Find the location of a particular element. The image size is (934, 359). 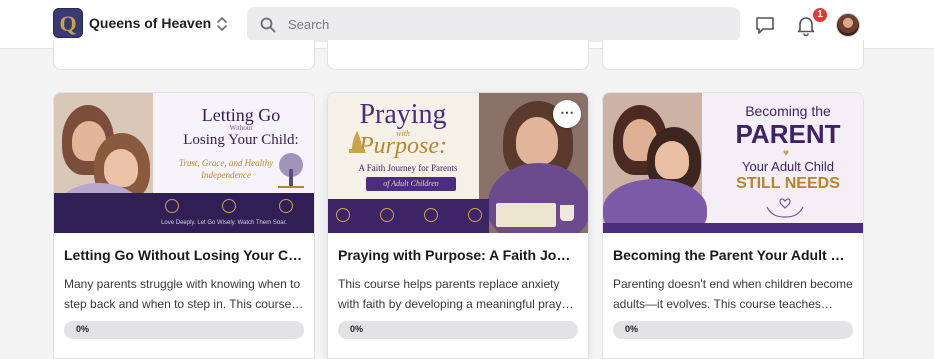

chevron-up-down-icon is located at coordinates (222, 24).